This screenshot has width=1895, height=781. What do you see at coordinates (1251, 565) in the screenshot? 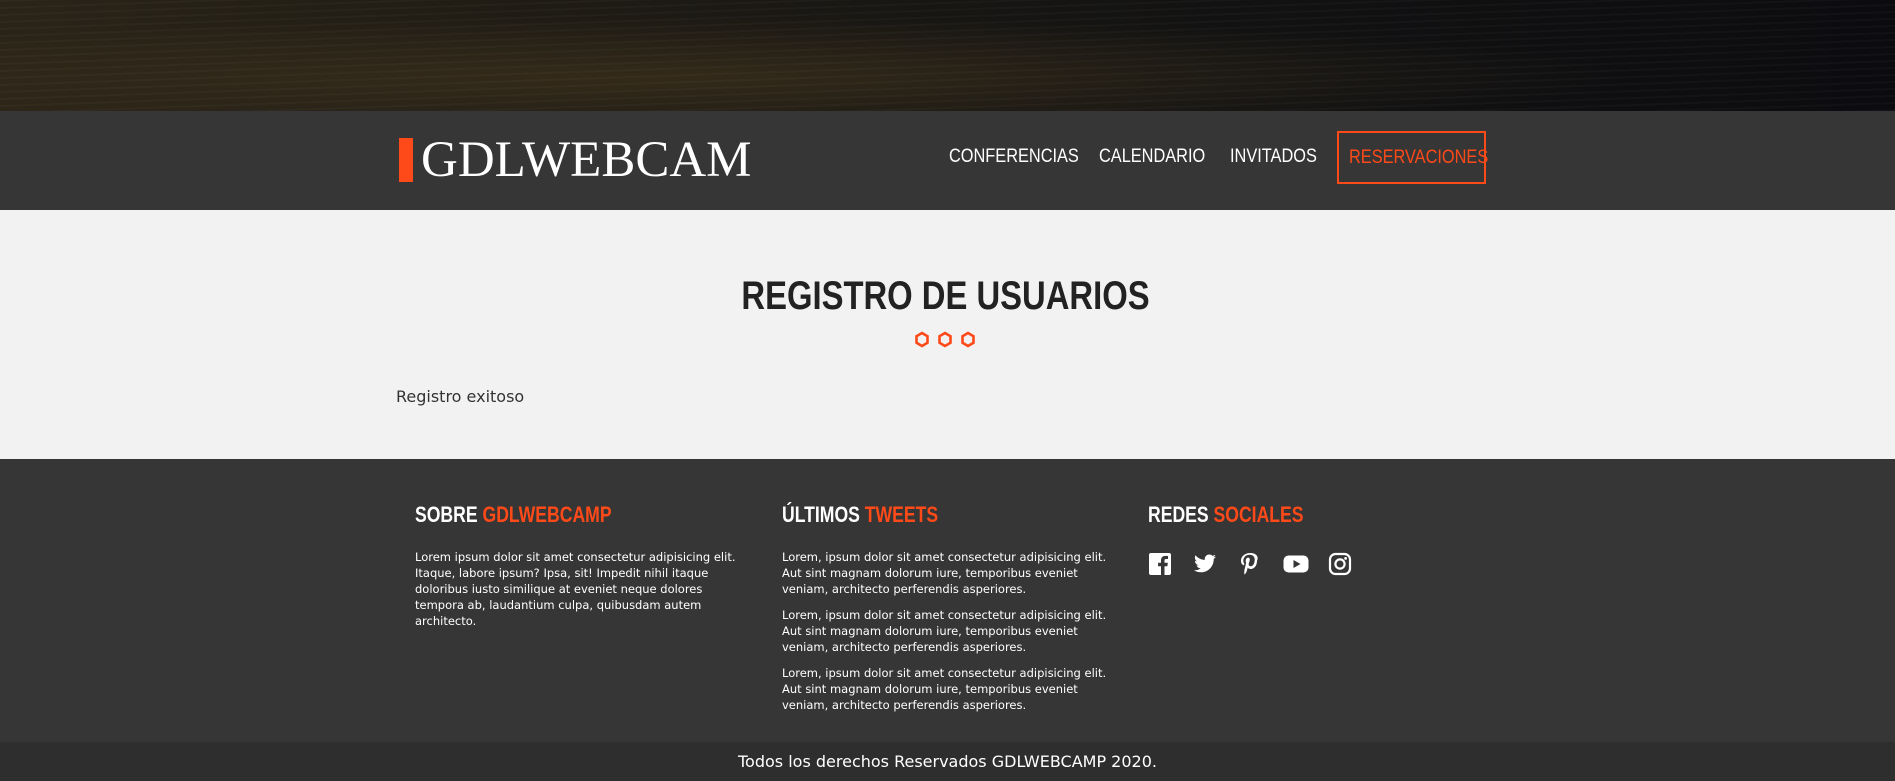
I see `pinterest-icon` at bounding box center [1251, 565].